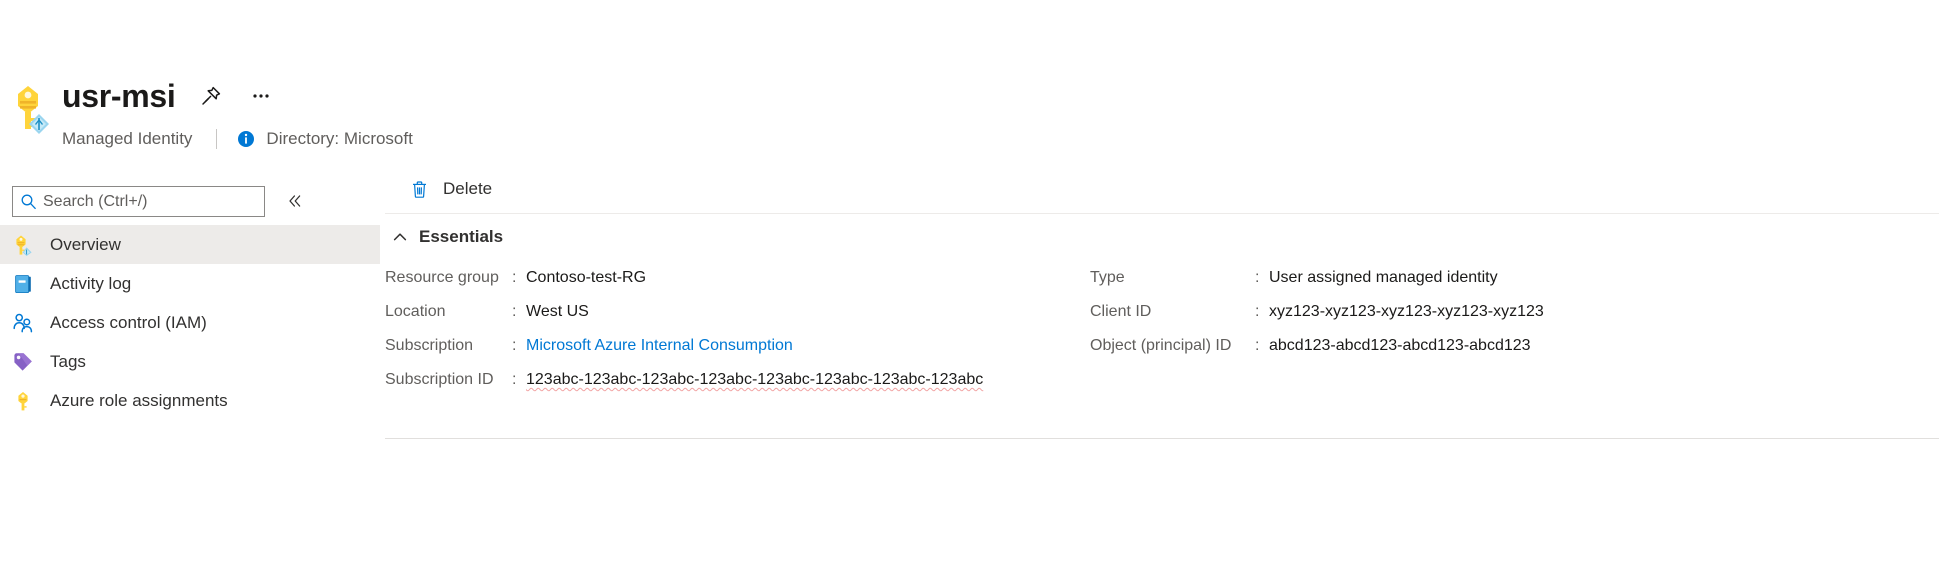  I want to click on property-value-type: User assigned managed identity, so click(1383, 277).